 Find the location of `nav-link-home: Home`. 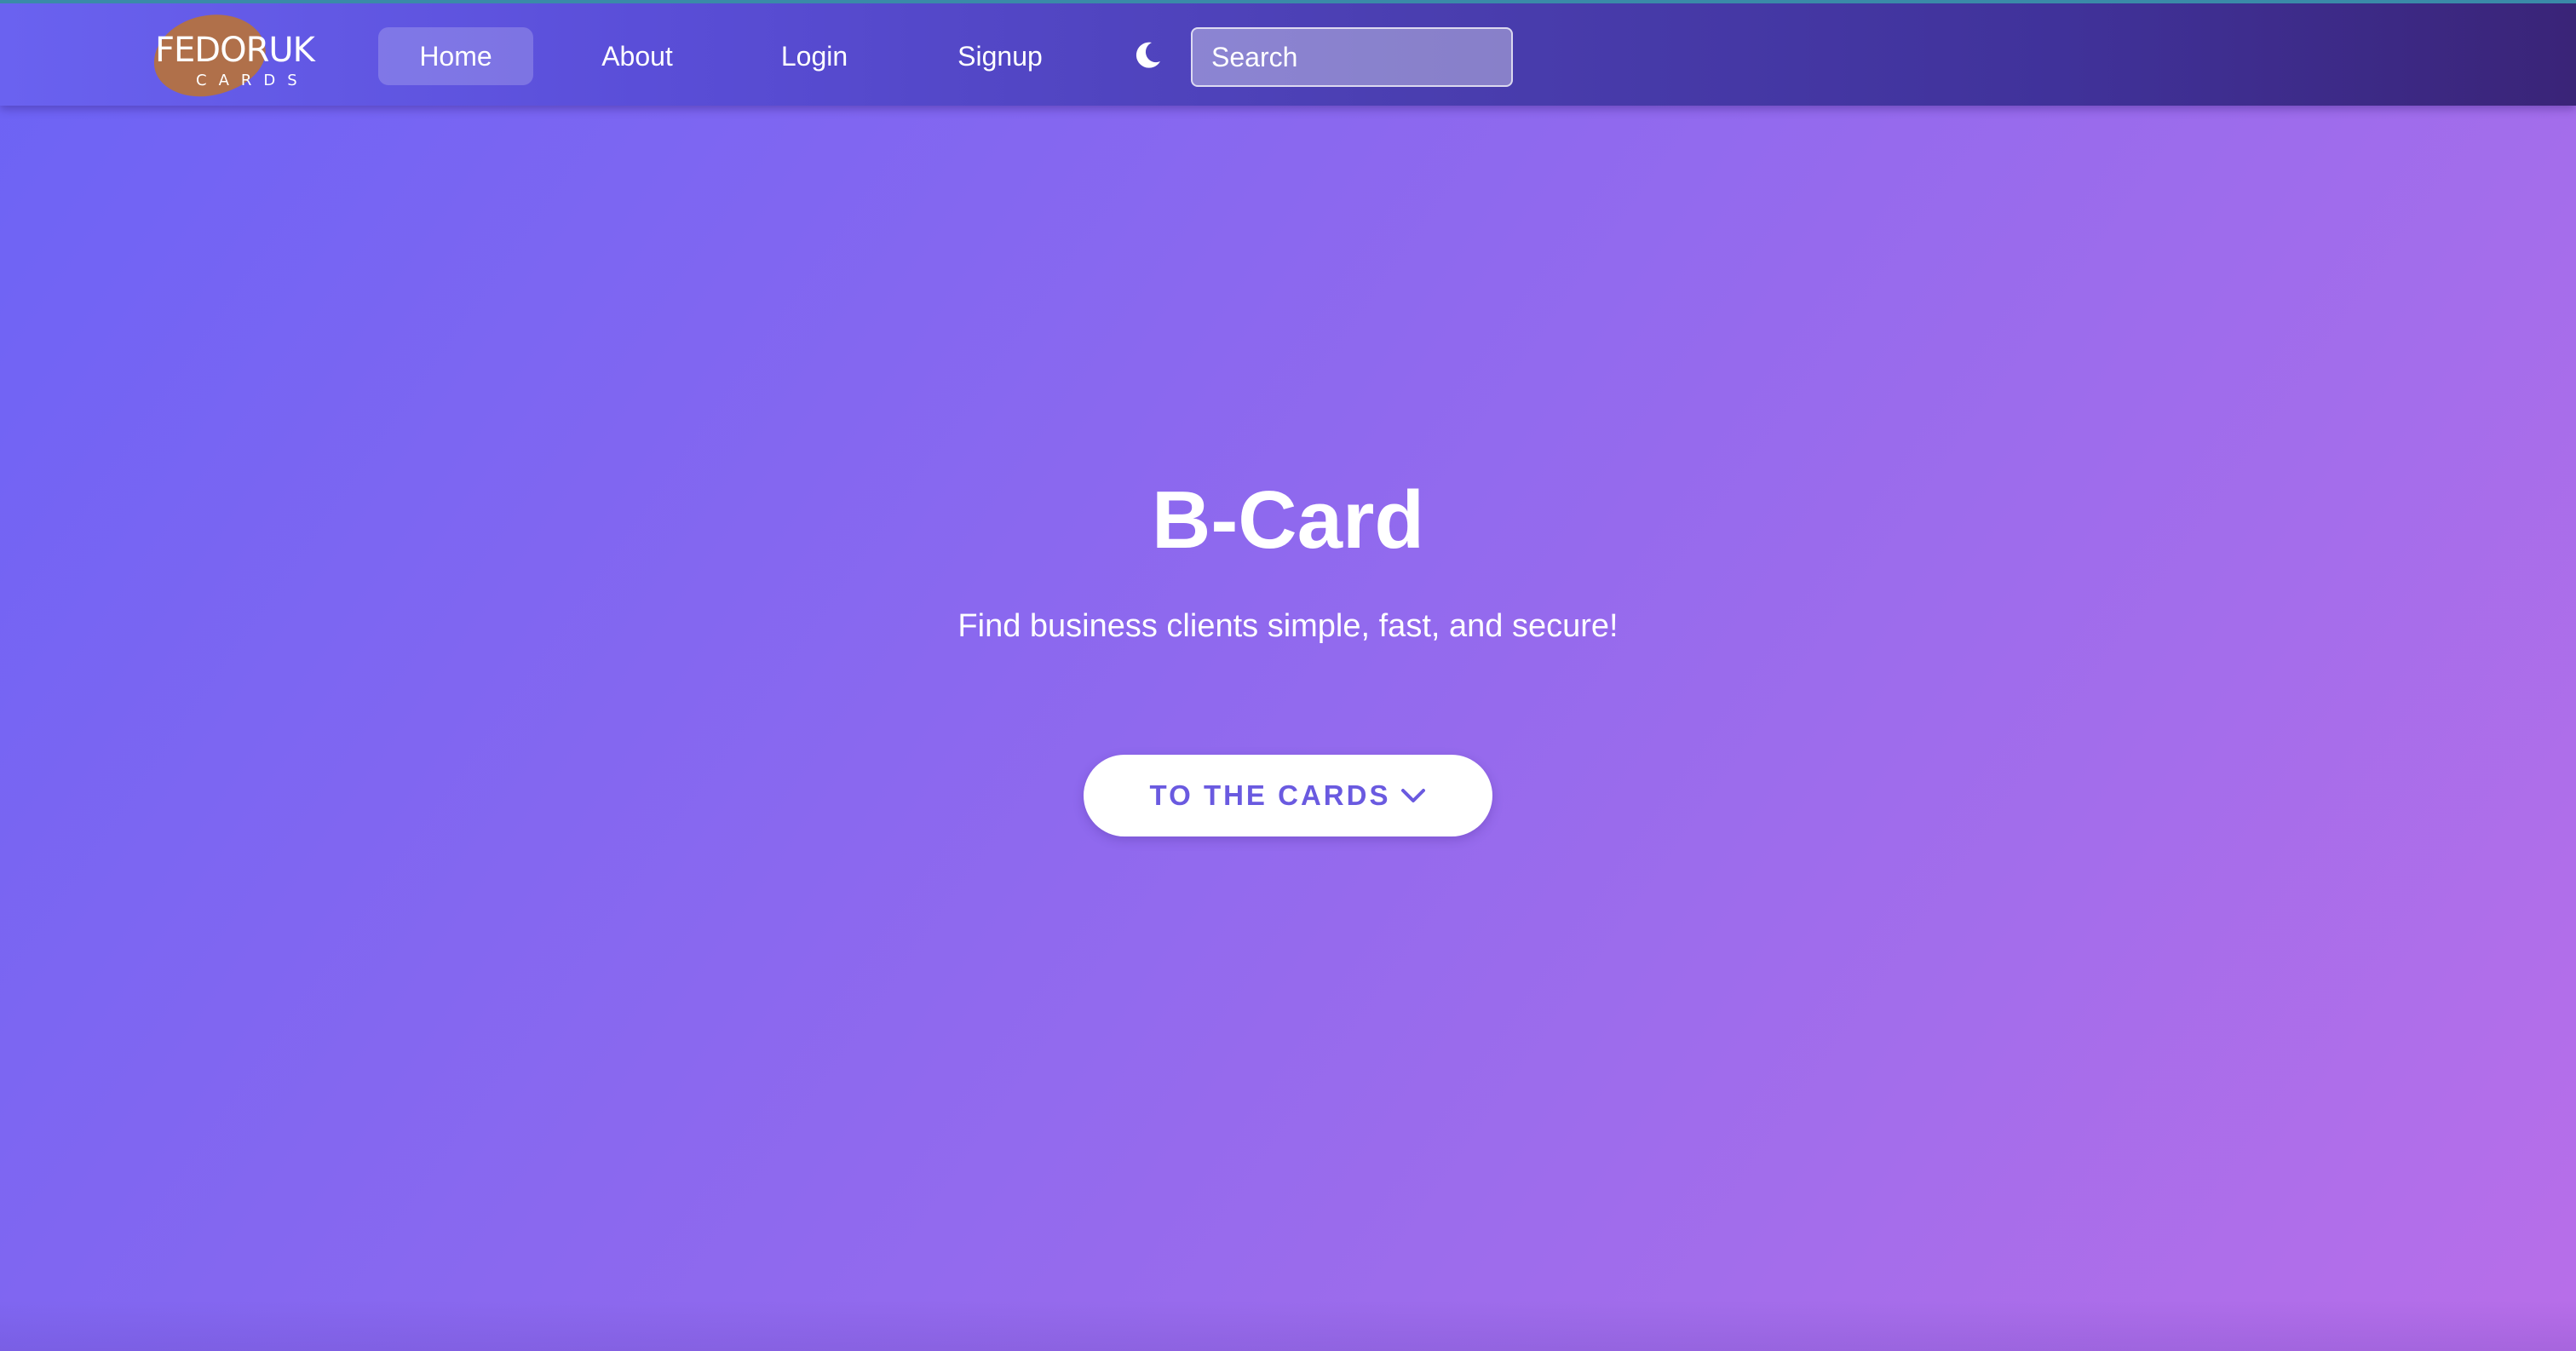

nav-link-home: Home is located at coordinates (456, 56).